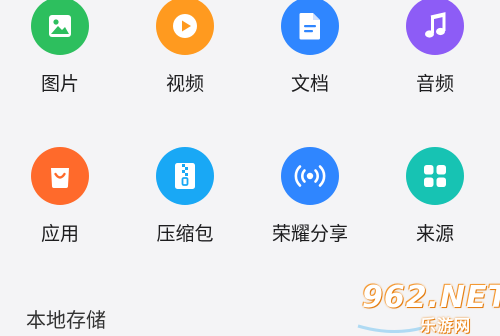 The width and height of the screenshot is (500, 336). What do you see at coordinates (185, 27) in the screenshot?
I see `video-play-icon` at bounding box center [185, 27].